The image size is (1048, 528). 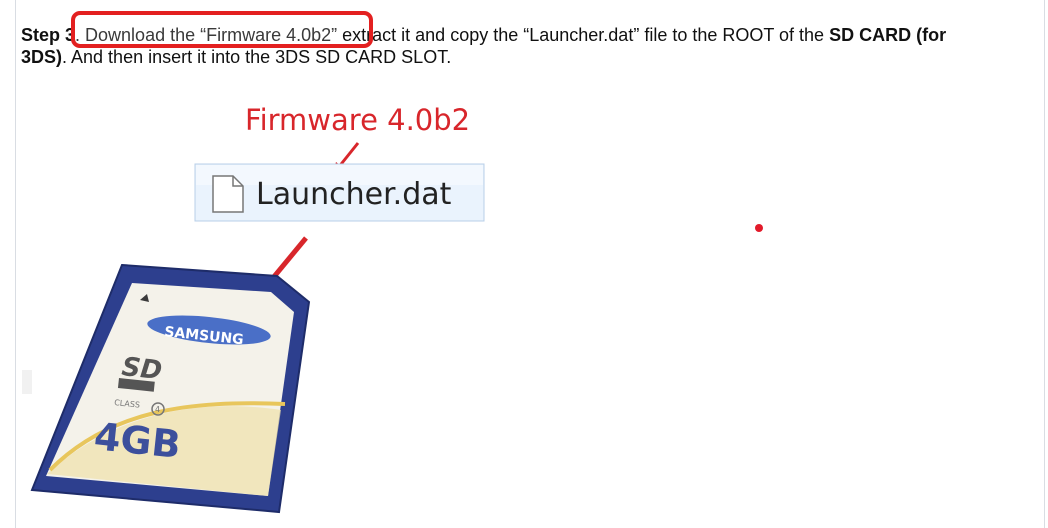 What do you see at coordinates (357, 120) in the screenshot?
I see `folder-caption: Firmware 4.0b2` at bounding box center [357, 120].